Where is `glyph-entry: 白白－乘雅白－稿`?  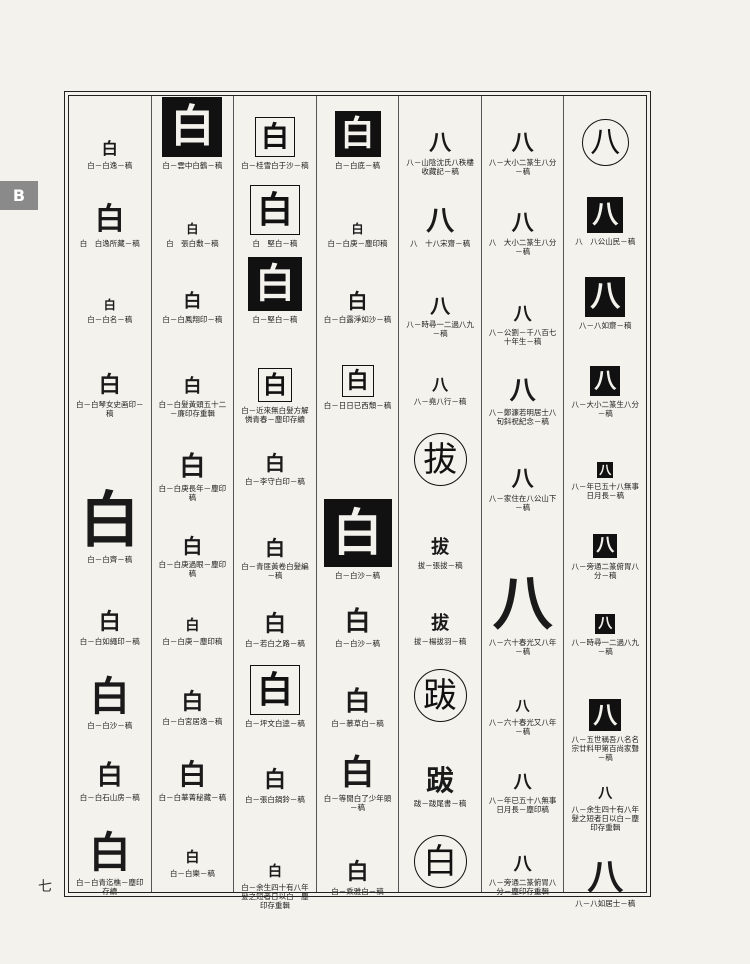
glyph-entry: 白白－乘雅白－稿 is located at coordinates (358, 861).